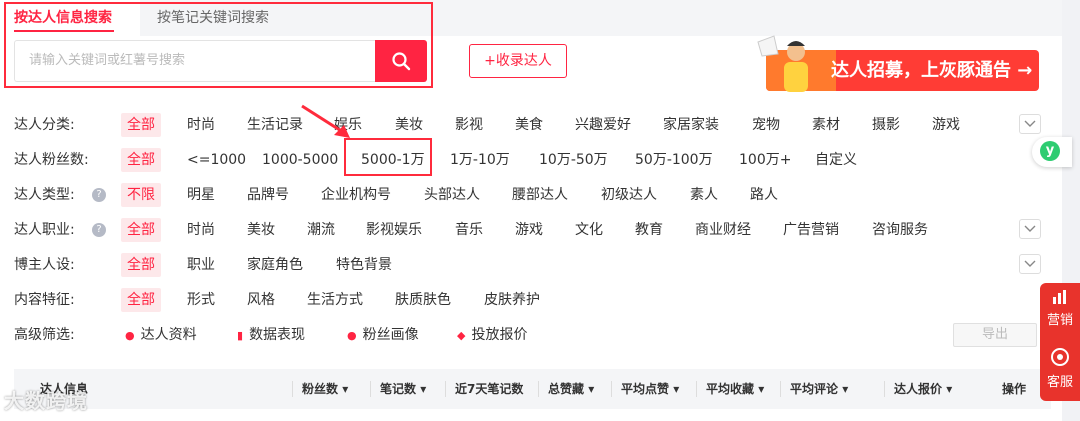  I want to click on column-header: 总赞藏 ▾, so click(566, 389).